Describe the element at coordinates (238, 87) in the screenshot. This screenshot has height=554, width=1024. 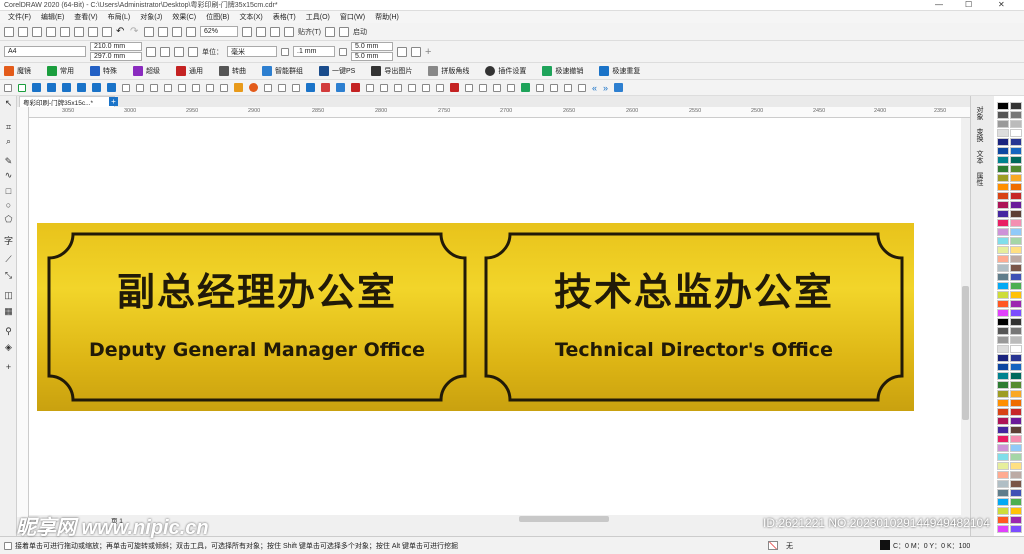
I see `orange-tool-icon` at that location.